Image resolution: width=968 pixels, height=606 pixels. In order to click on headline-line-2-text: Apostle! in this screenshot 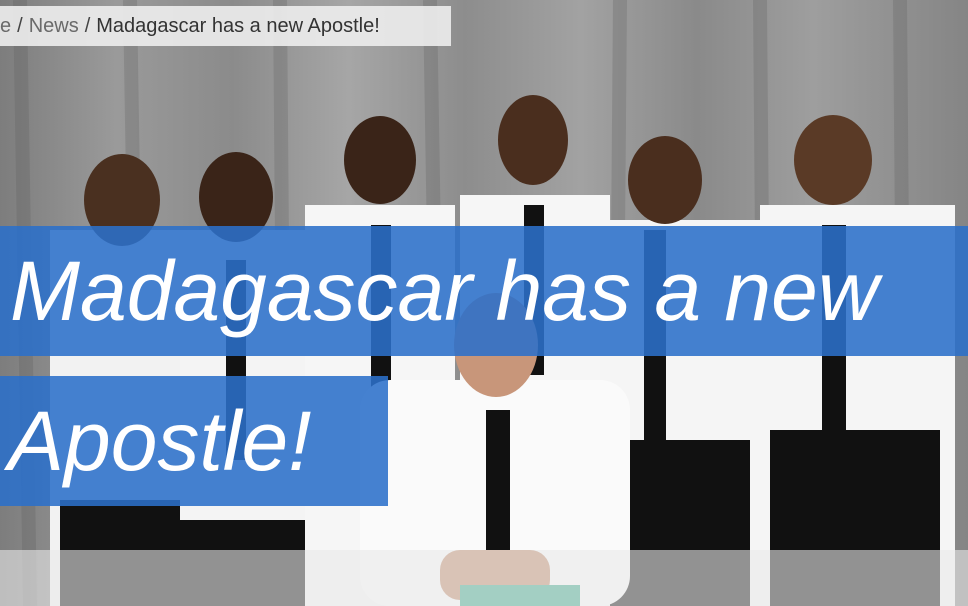, I will do `click(160, 441)`.